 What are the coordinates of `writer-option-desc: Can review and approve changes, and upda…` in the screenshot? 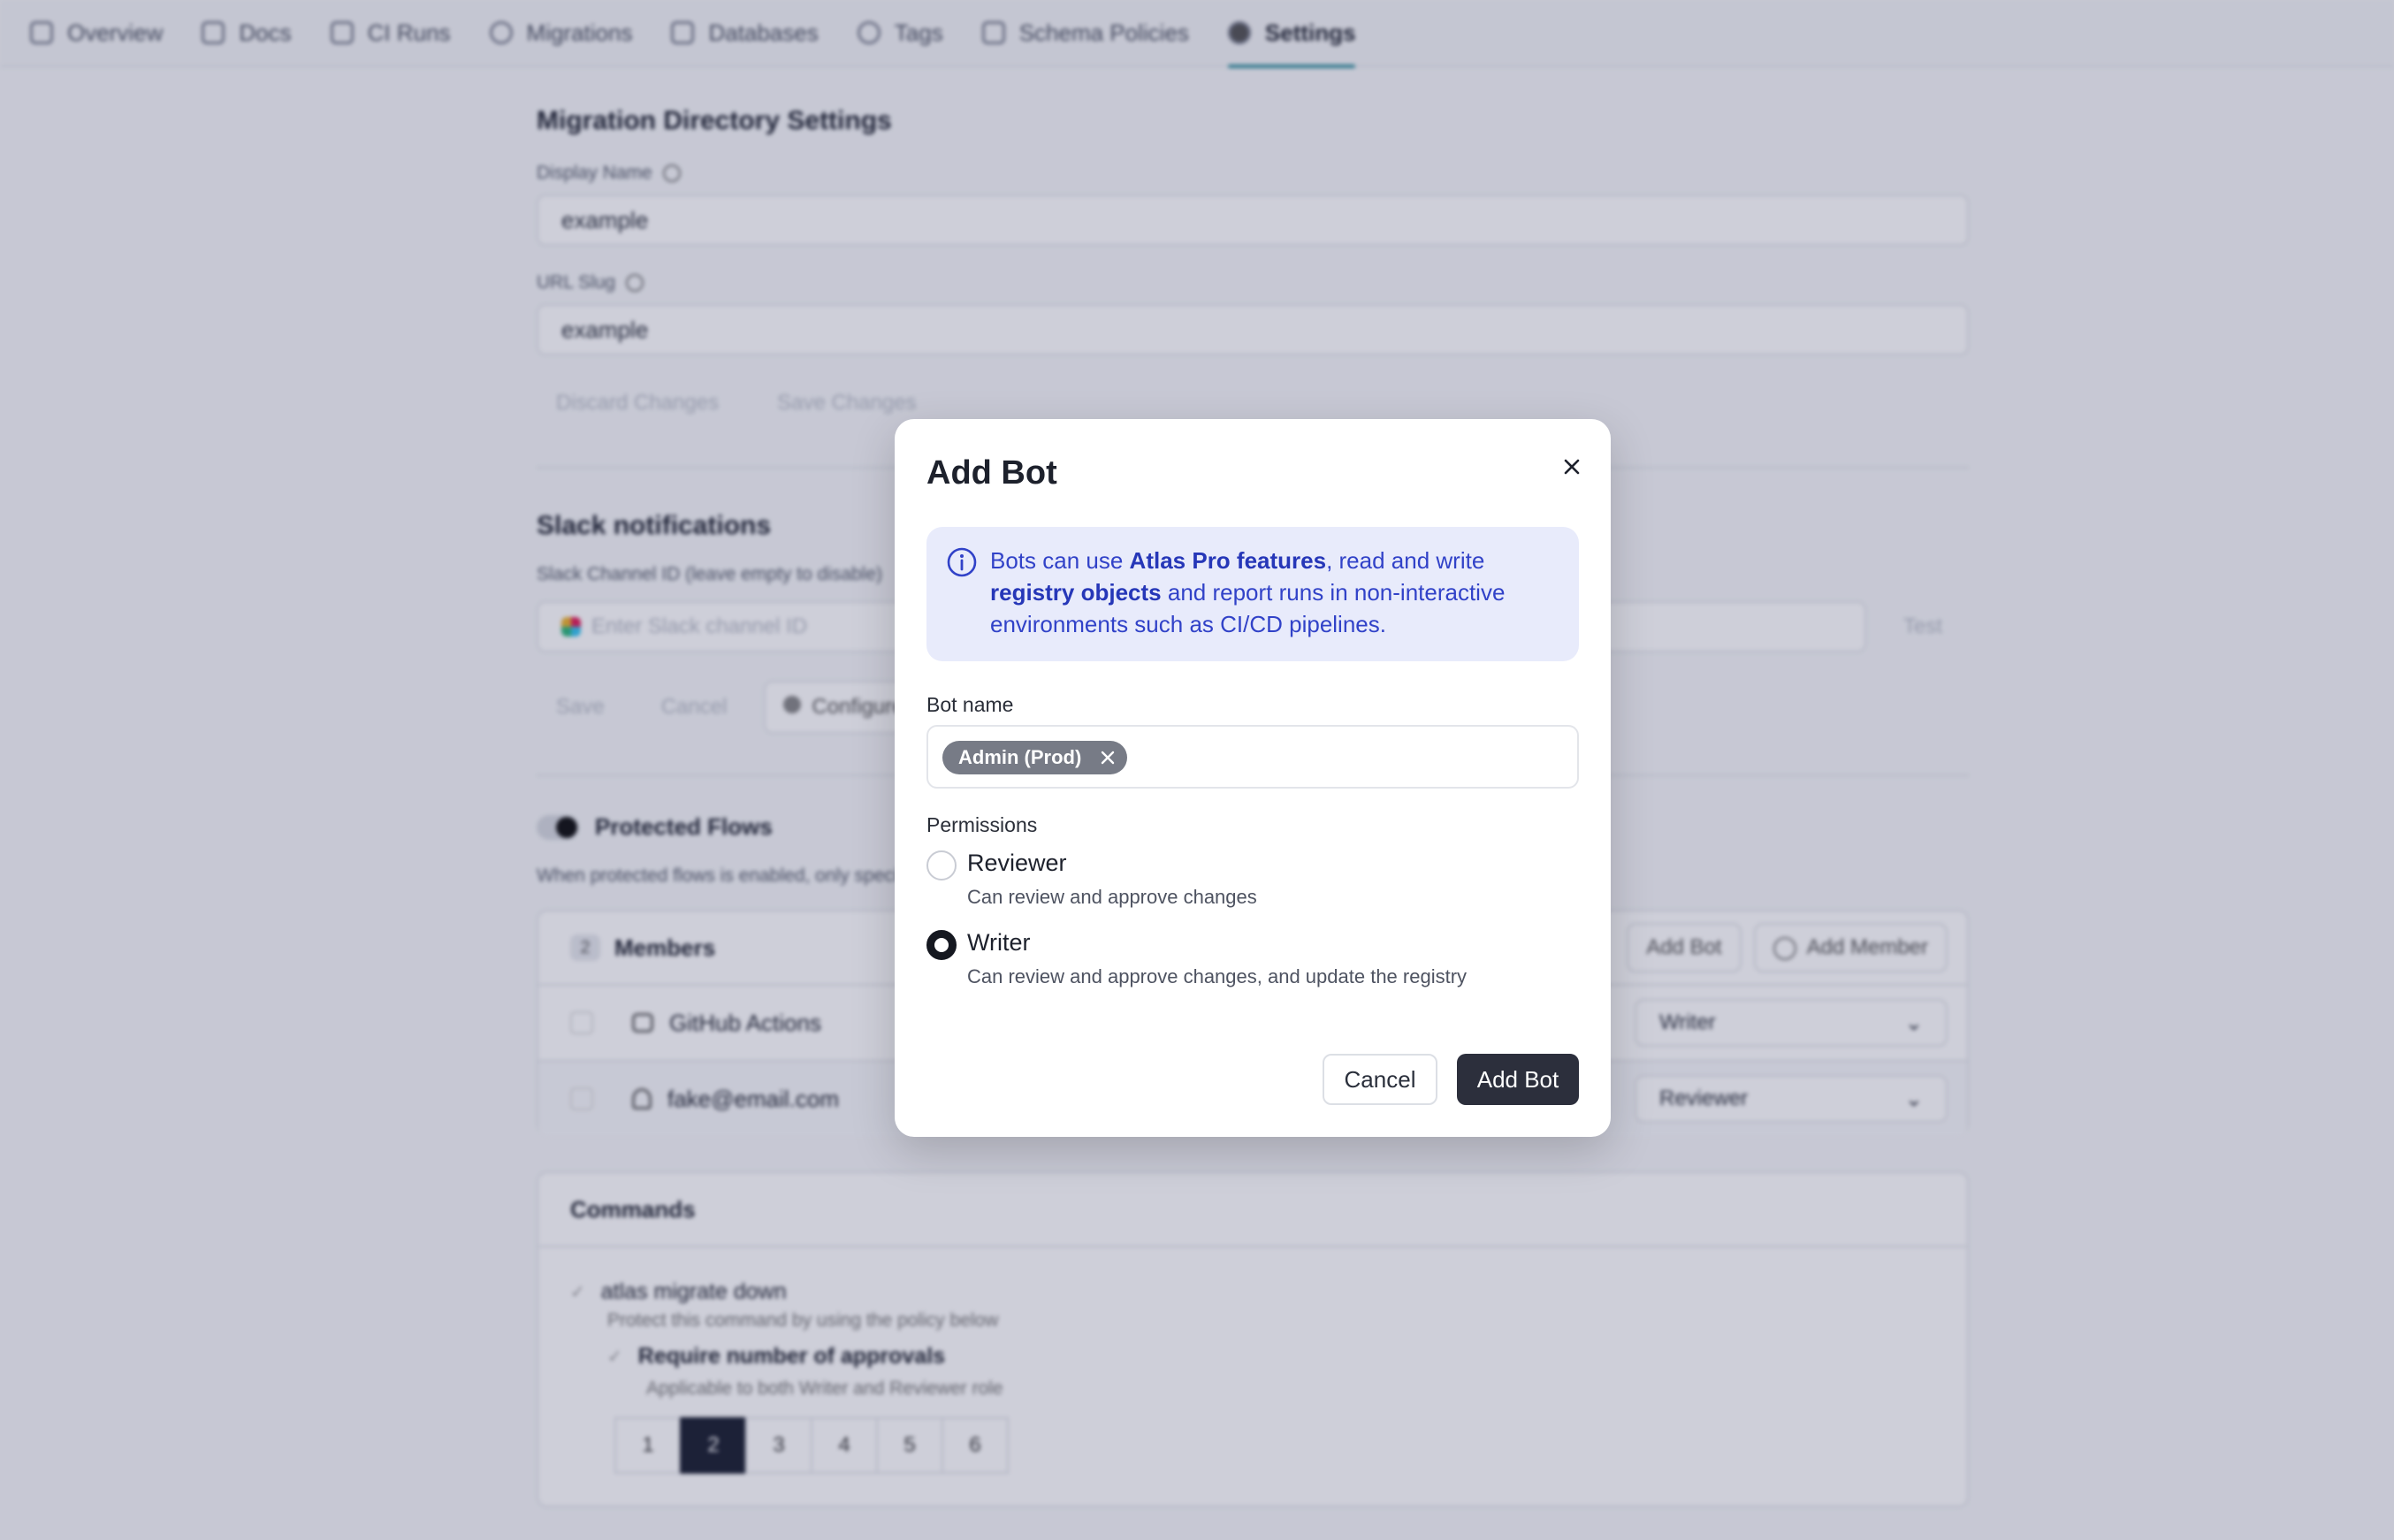 It's located at (1217, 976).